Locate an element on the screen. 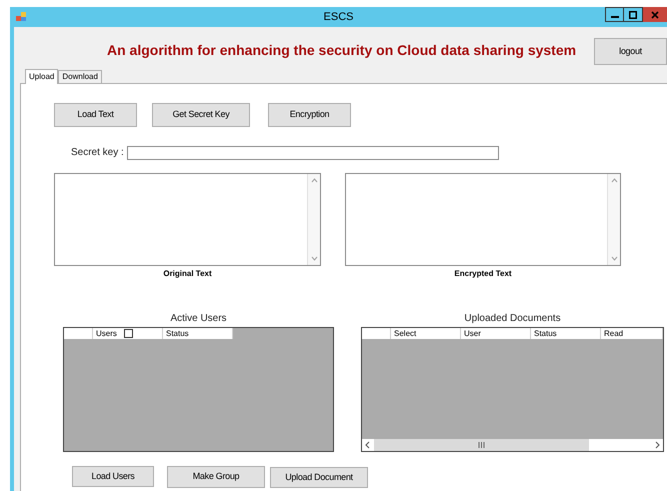 This screenshot has height=491, width=667. field-label: Secret key : is located at coordinates (98, 153).